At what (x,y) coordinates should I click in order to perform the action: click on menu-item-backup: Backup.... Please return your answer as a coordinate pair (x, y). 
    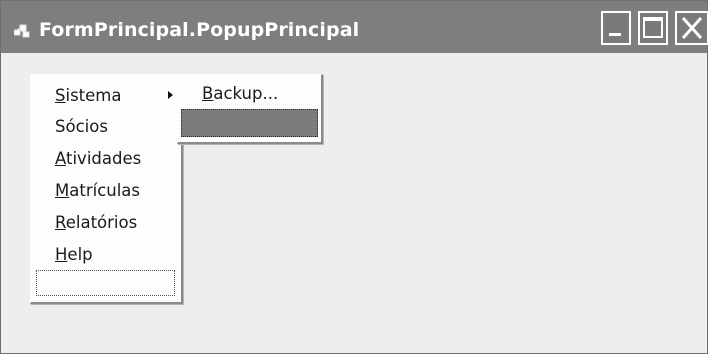
    Looking at the image, I should click on (249, 94).